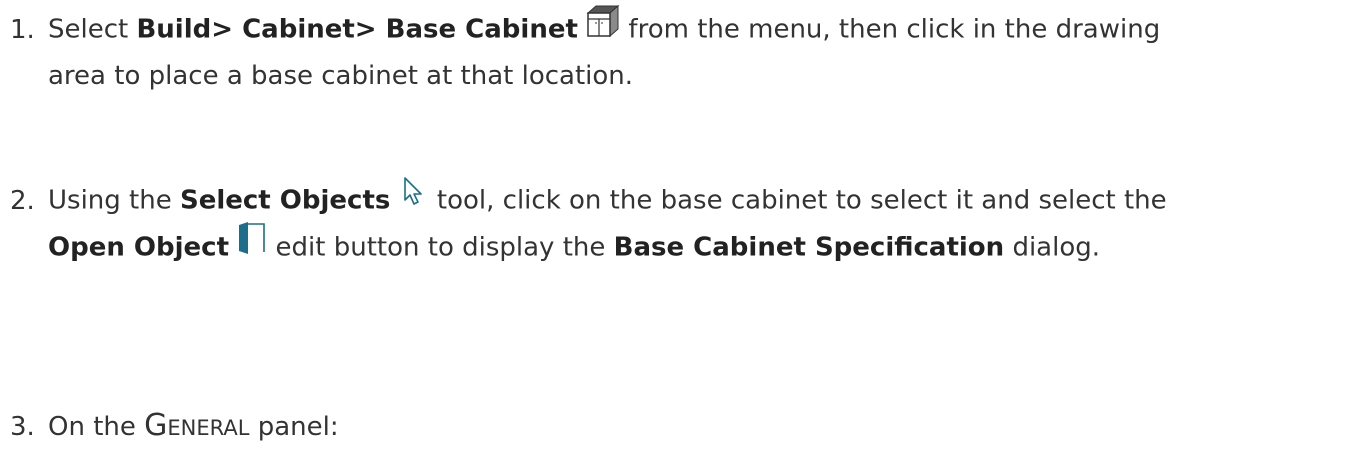  Describe the element at coordinates (139, 247) in the screenshot. I see `button-name: Open Object` at that location.